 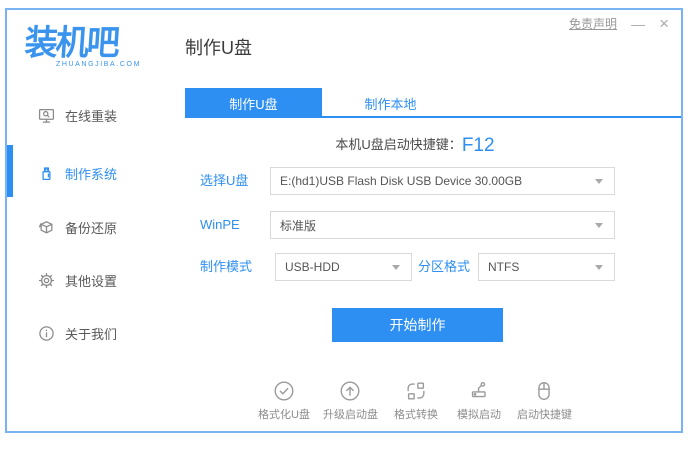 What do you see at coordinates (350, 415) in the screenshot?
I see `tool-label: 升级启动盘` at bounding box center [350, 415].